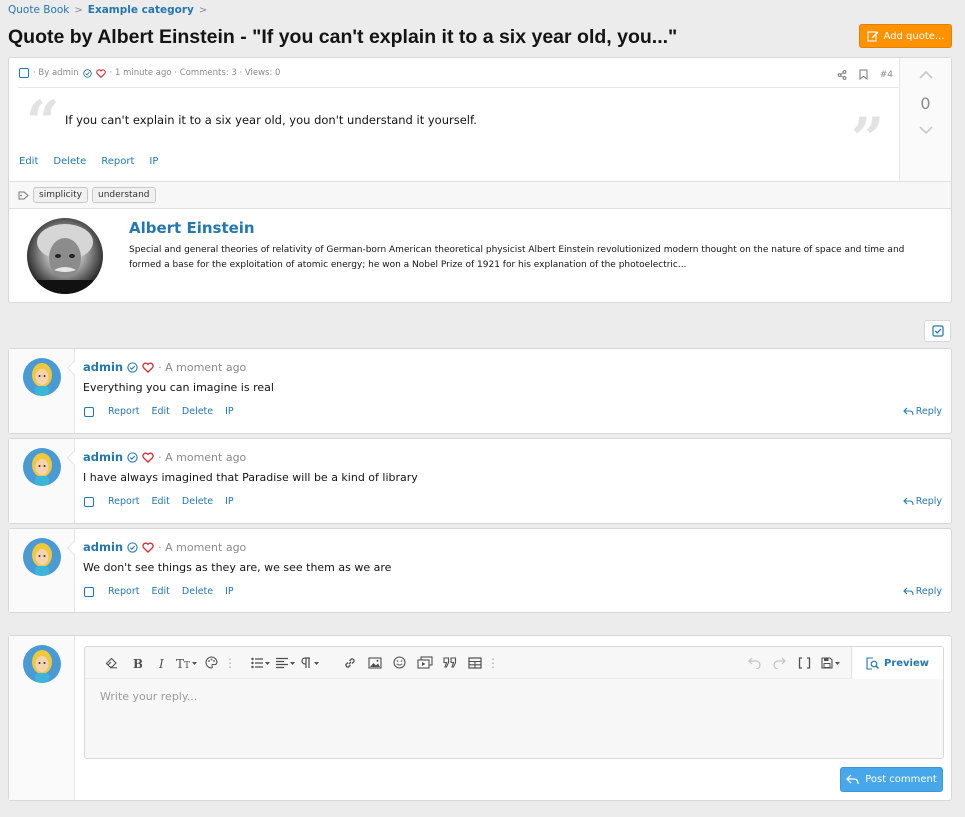 The width and height of the screenshot is (965, 817). I want to click on svg-text: I, so click(161, 663).